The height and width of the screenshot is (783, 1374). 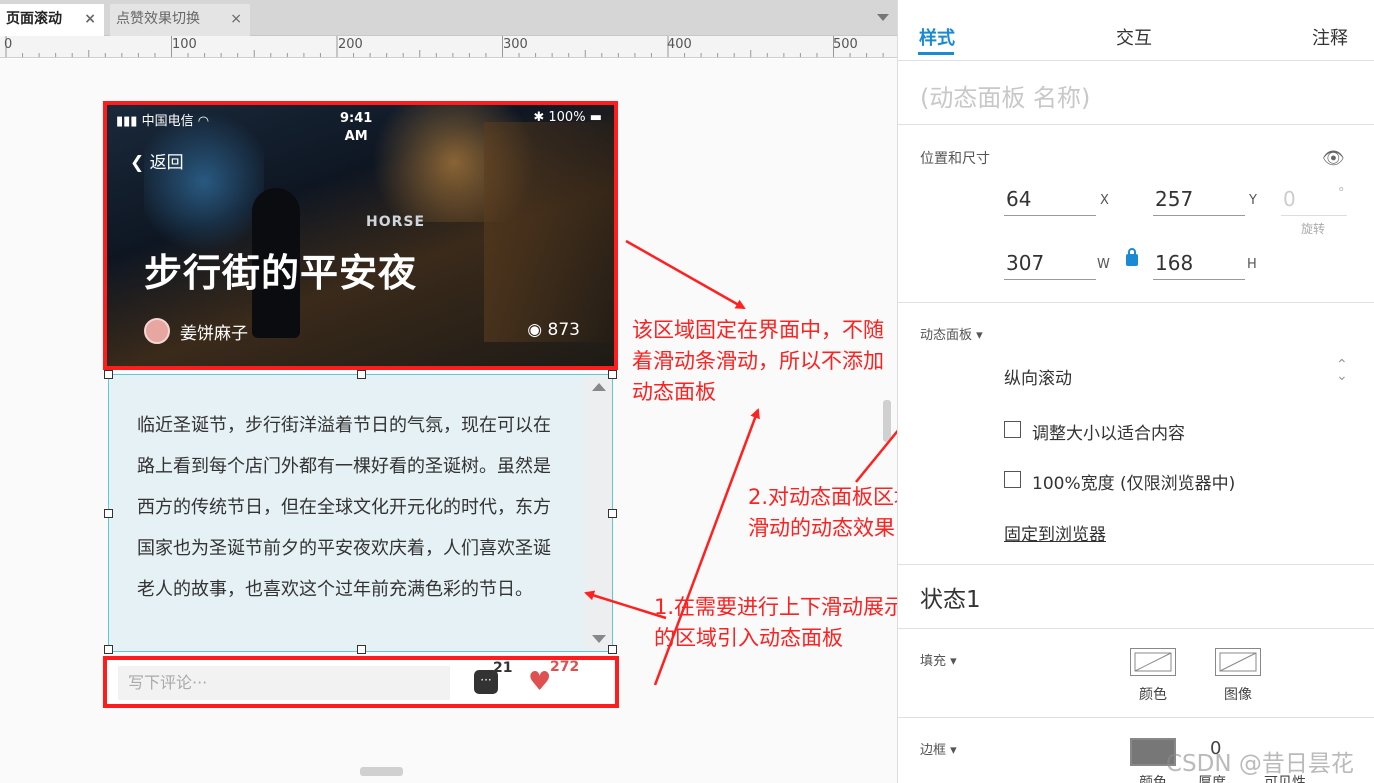 What do you see at coordinates (625, 605) in the screenshot?
I see `arrow-to-panel` at bounding box center [625, 605].